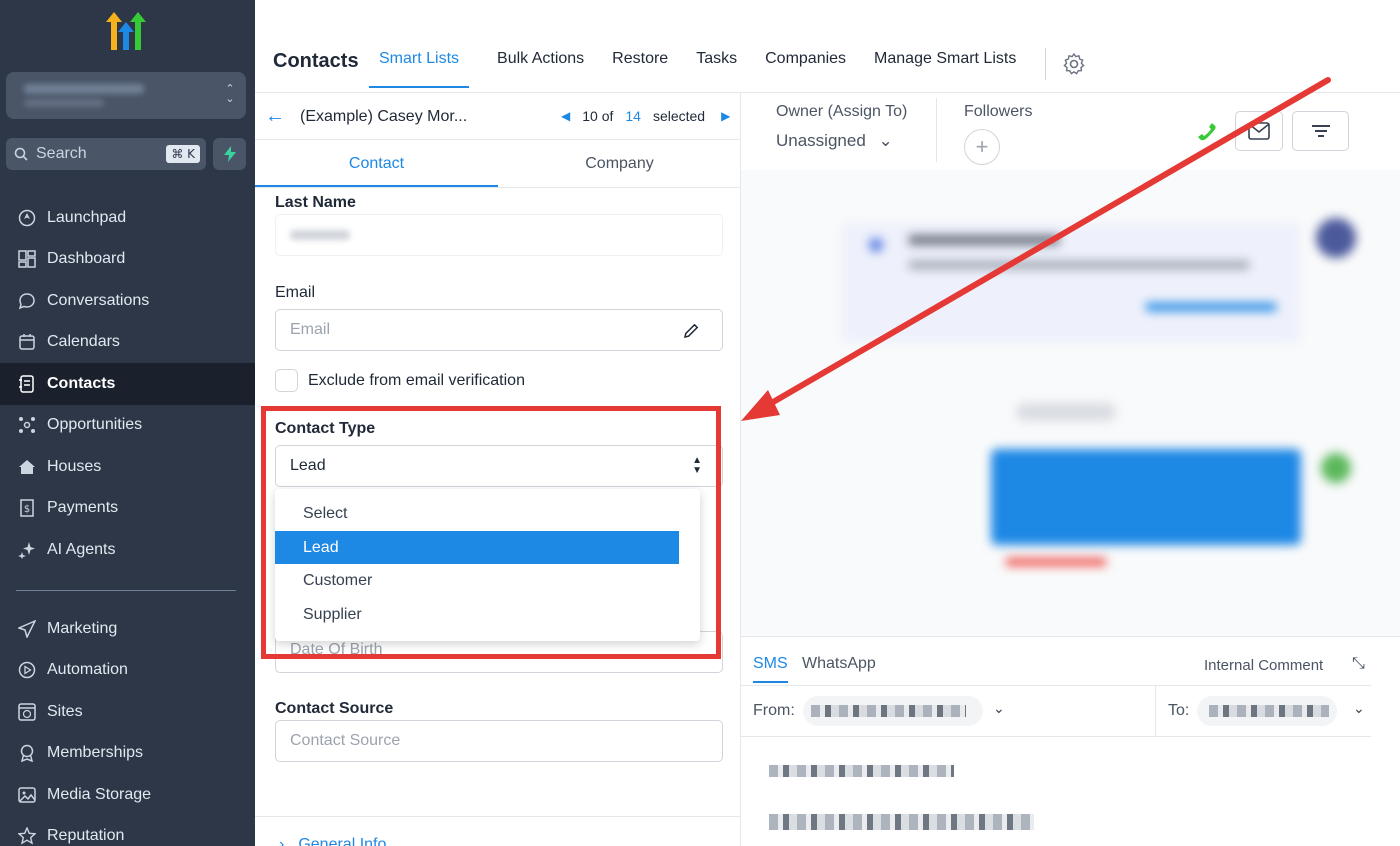 Image resolution: width=1400 pixels, height=846 pixels. Describe the element at coordinates (633, 116) in the screenshot. I see `pager-total: 14` at that location.